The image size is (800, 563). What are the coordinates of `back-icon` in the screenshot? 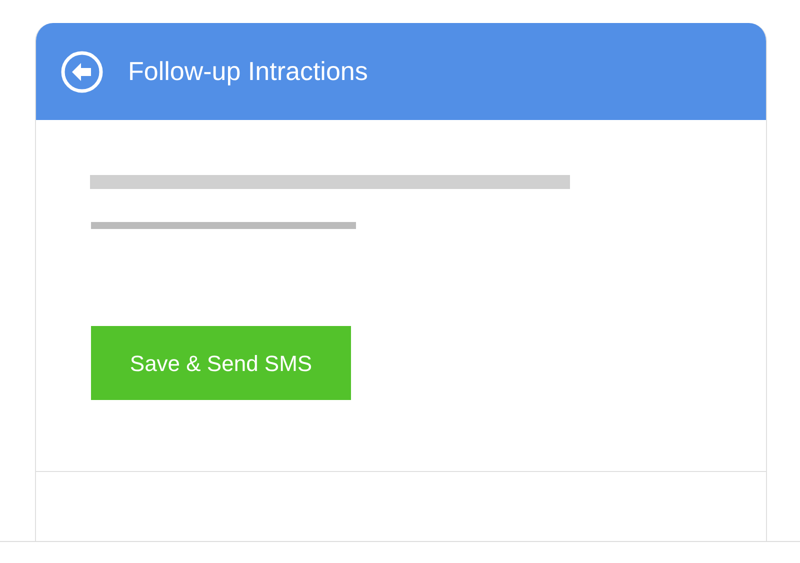 It's located at (82, 72).